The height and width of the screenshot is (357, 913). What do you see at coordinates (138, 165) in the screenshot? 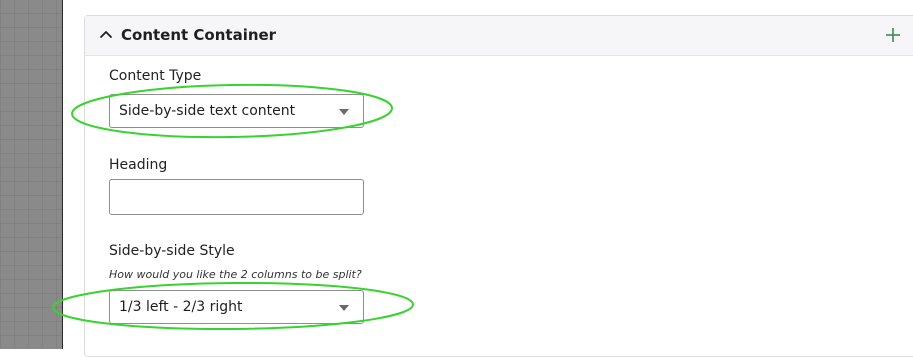
I see `heading-label: Heading` at bounding box center [138, 165].